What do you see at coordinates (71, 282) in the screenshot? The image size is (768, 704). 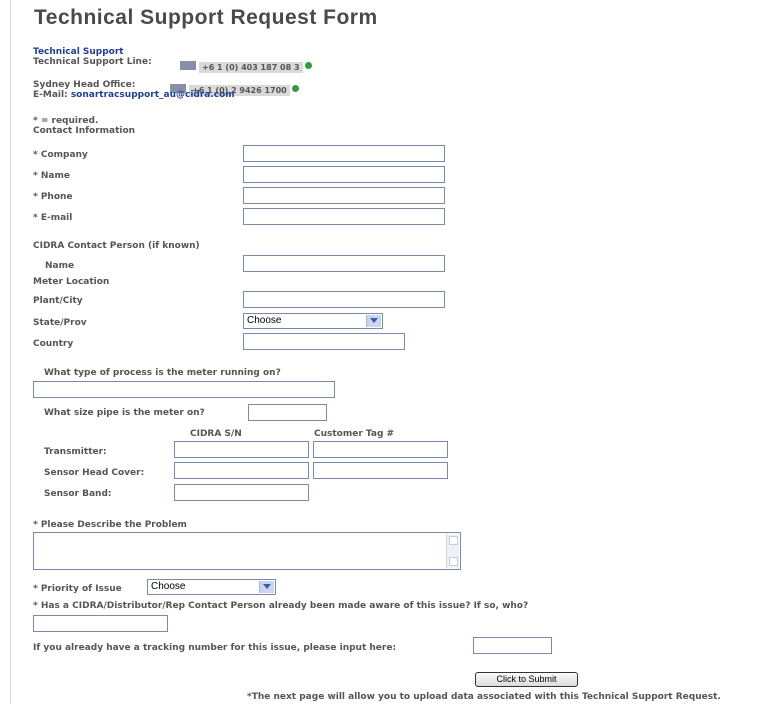 I see `meter-location-heading: Meter Location` at bounding box center [71, 282].